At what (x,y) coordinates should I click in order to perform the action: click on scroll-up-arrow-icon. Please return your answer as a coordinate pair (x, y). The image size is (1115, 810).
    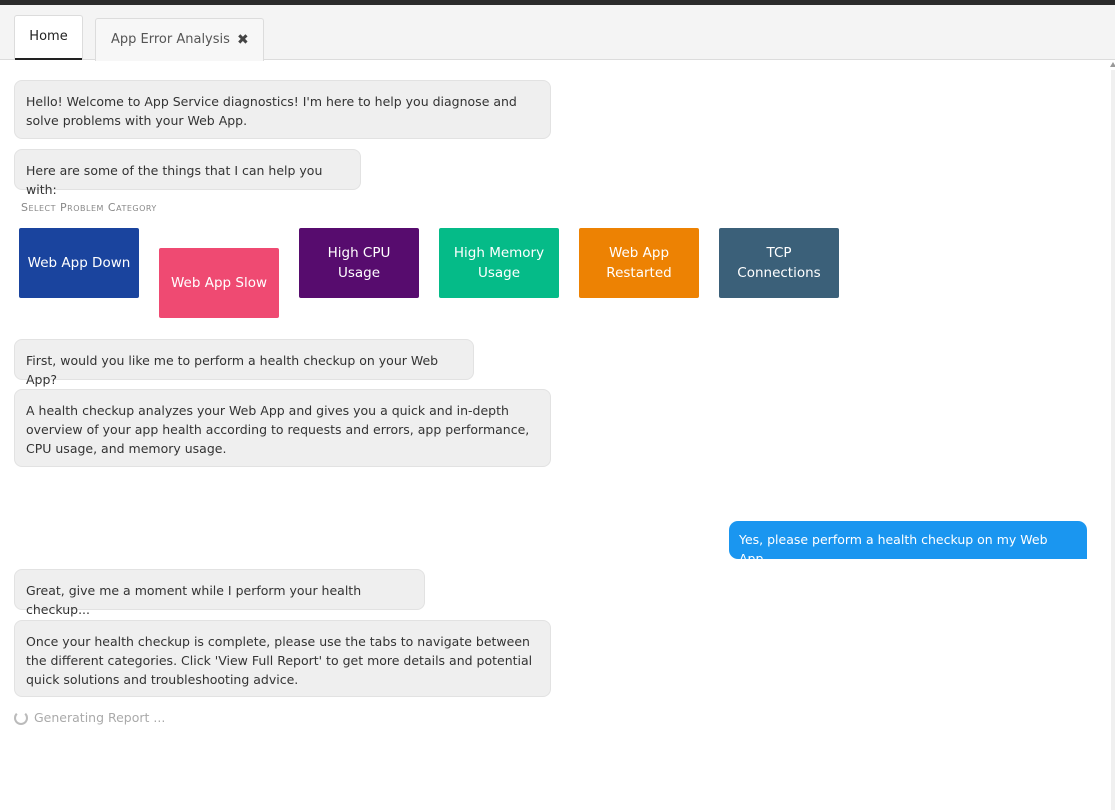
    Looking at the image, I should click on (1112, 64).